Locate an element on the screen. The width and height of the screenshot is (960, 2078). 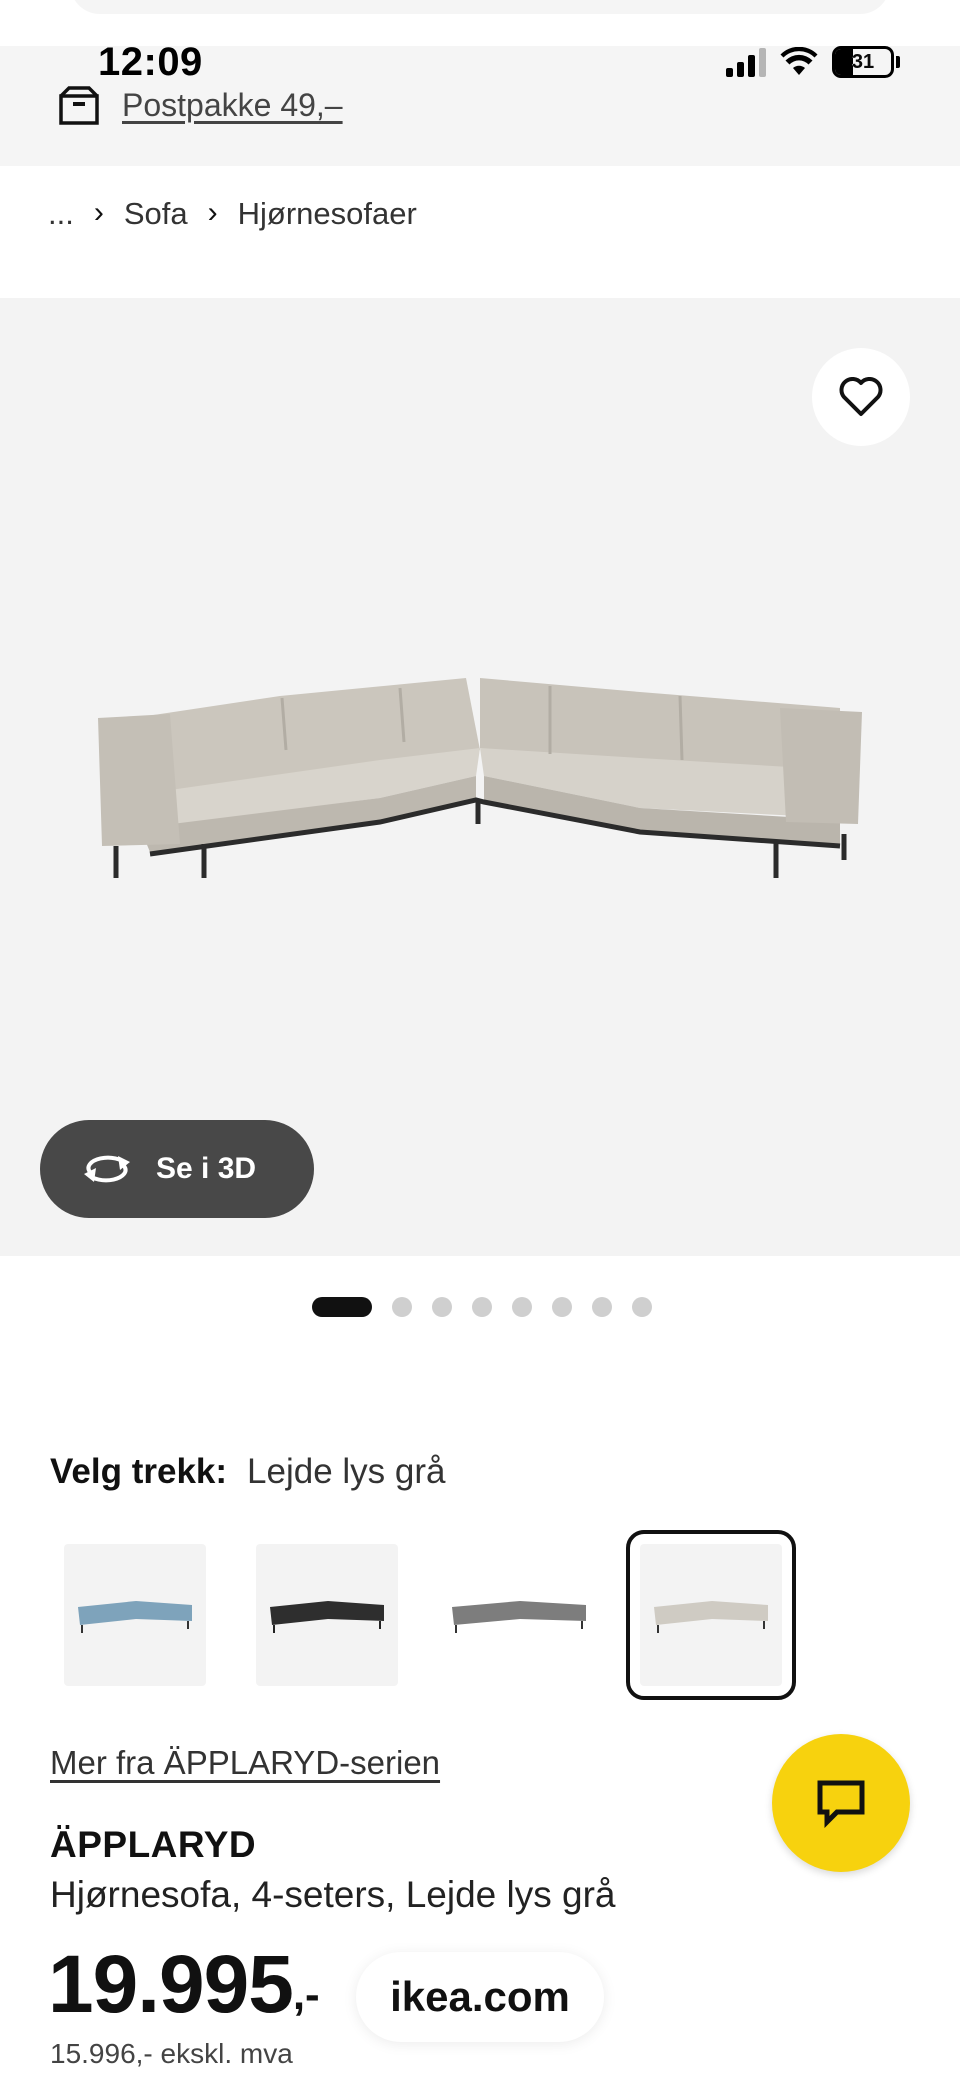
cover-label: Velg trekk: is located at coordinates (139, 1471).